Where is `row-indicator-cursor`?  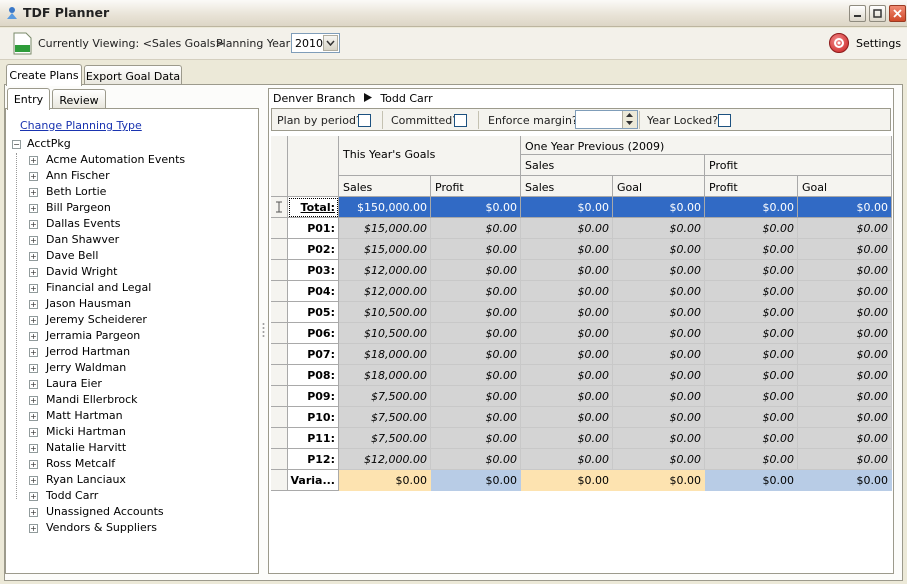 row-indicator-cursor is located at coordinates (279, 207).